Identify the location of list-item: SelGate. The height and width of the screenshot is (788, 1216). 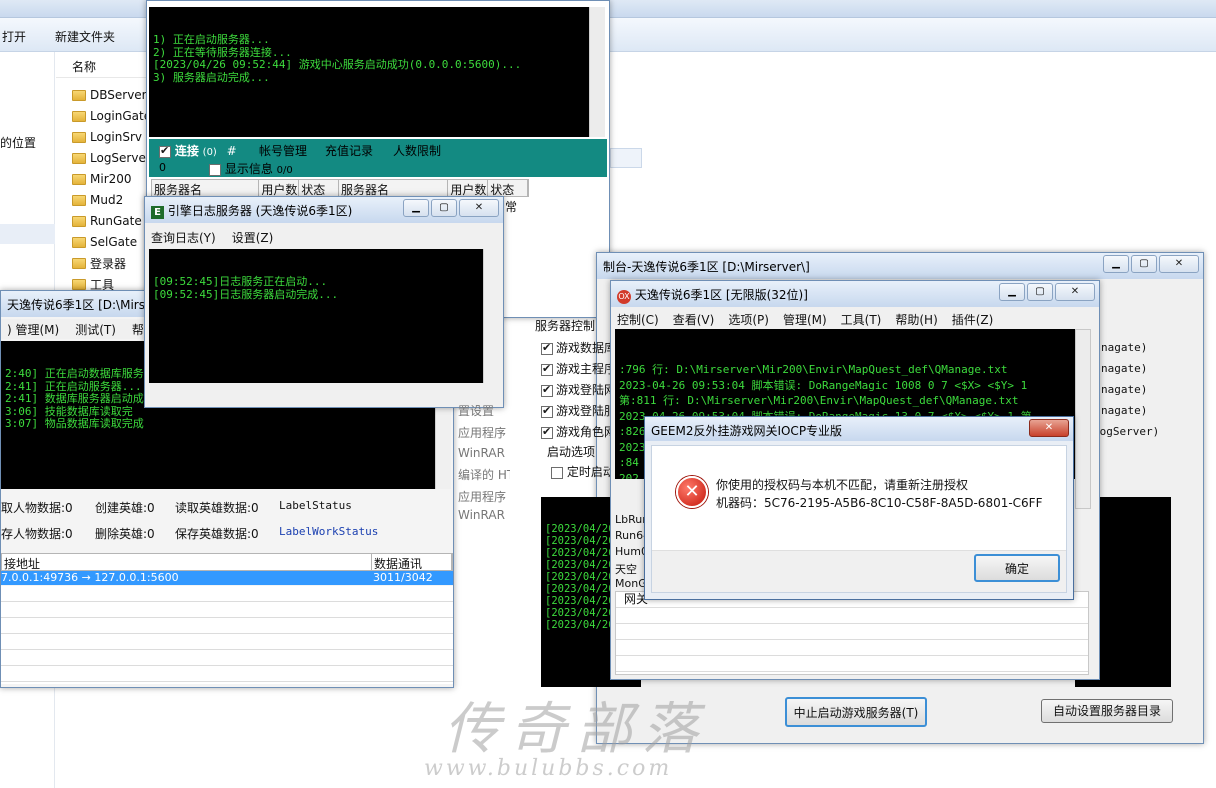
(104, 242).